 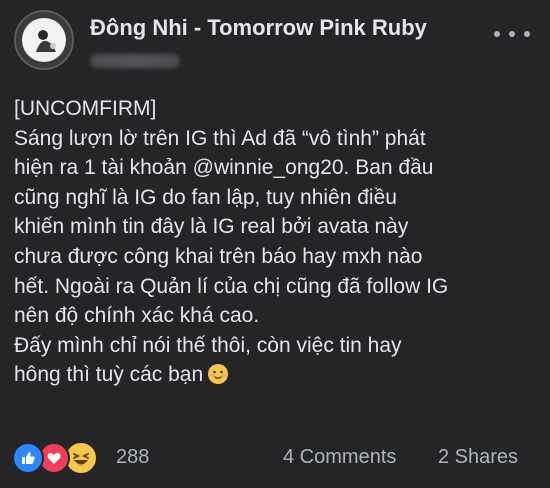 I want to click on comments-link: 4 Comments, so click(x=339, y=457).